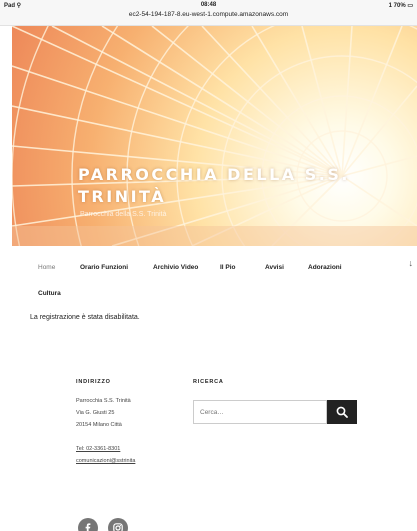  What do you see at coordinates (274, 267) in the screenshot?
I see `nav-item-avvisi: Avvisi` at bounding box center [274, 267].